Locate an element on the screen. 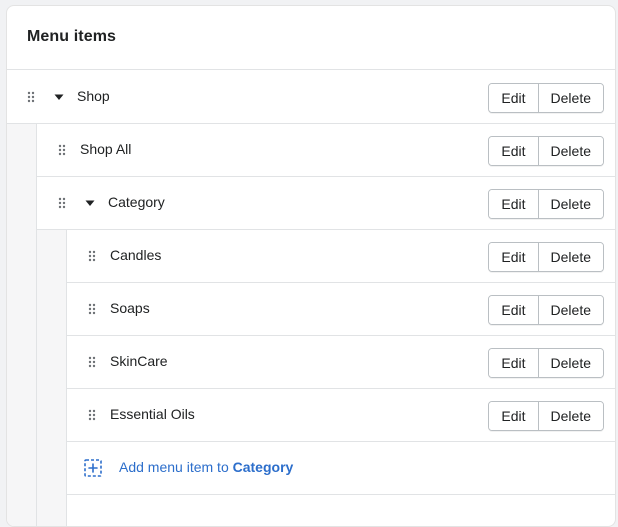 Image resolution: width=618 pixels, height=527 pixels. add-menu-item-target: Category is located at coordinates (263, 467).